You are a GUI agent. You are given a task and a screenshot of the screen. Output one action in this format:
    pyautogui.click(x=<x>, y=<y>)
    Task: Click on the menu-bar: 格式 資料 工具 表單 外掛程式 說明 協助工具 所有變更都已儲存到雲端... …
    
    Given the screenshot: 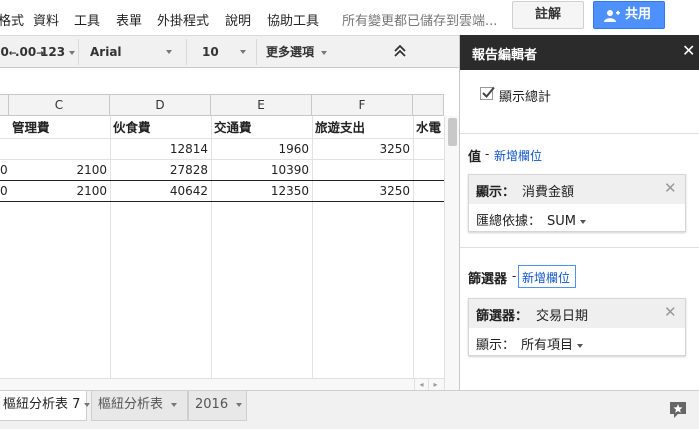 What is the action you would take?
    pyautogui.click(x=349, y=17)
    